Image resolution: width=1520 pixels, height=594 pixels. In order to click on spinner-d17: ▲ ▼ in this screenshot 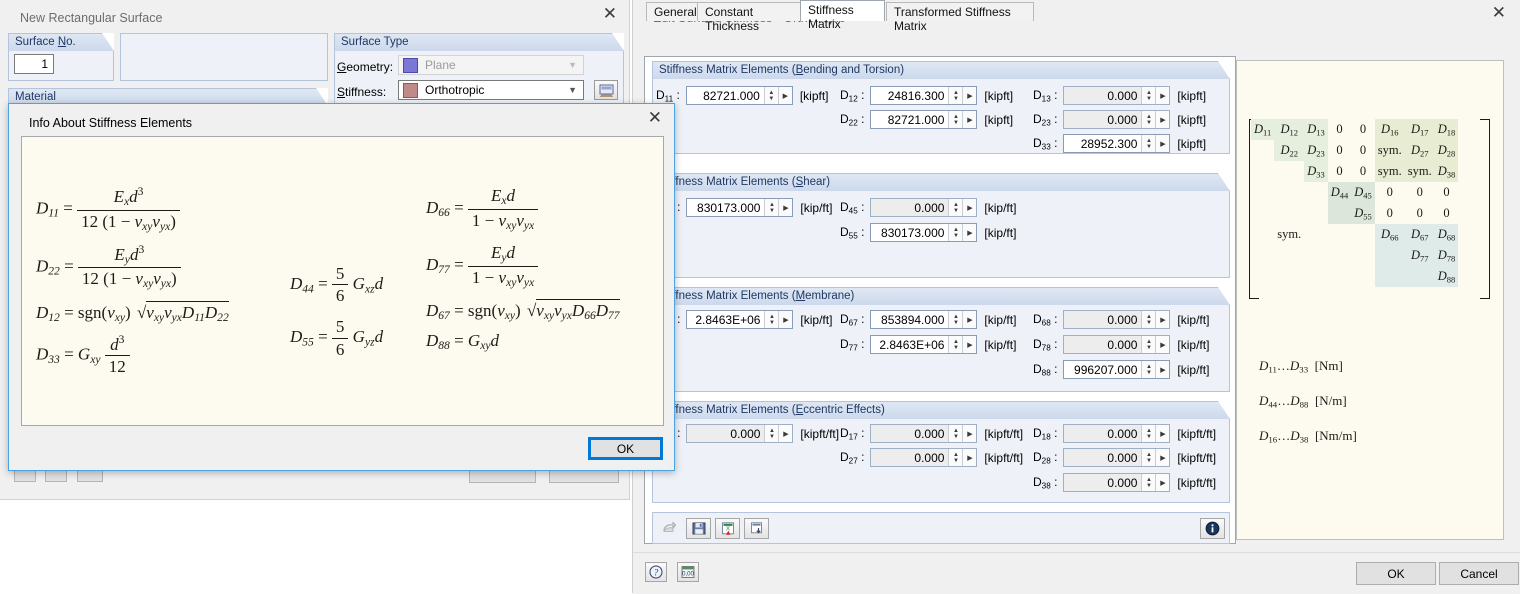, I will do `click(955, 433)`.